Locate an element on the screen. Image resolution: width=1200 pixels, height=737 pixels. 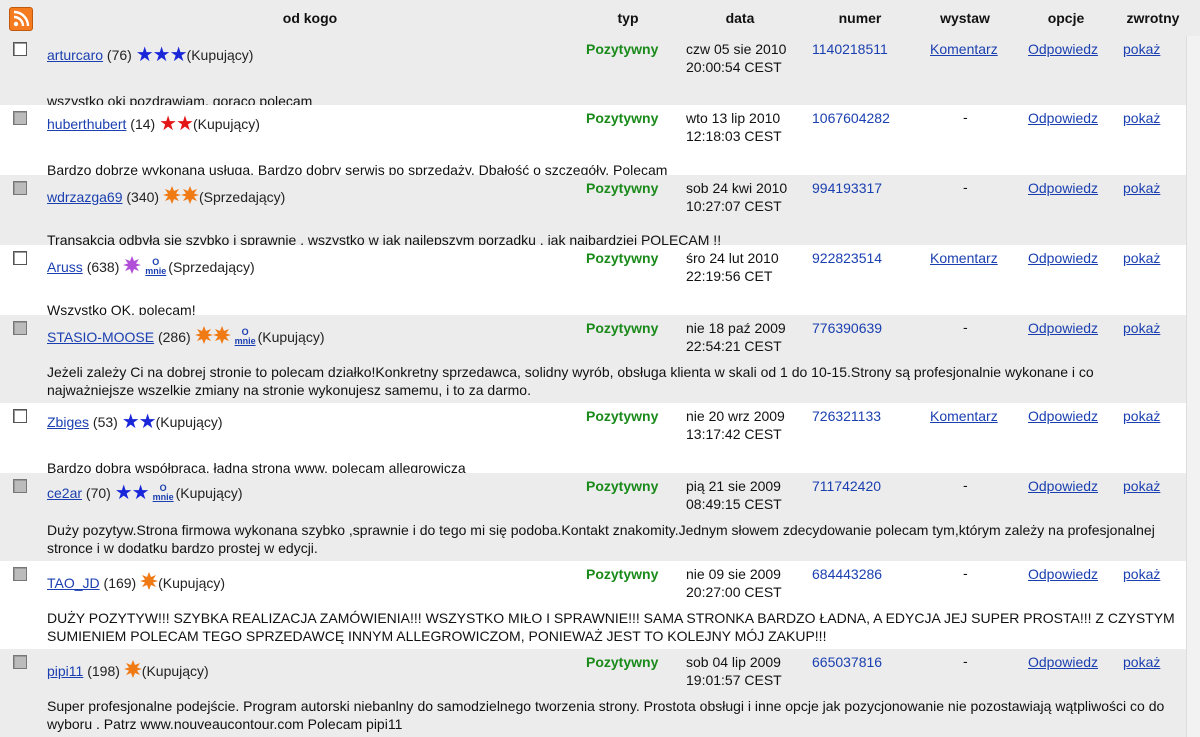
wystaw-empty: - is located at coordinates (965, 117).